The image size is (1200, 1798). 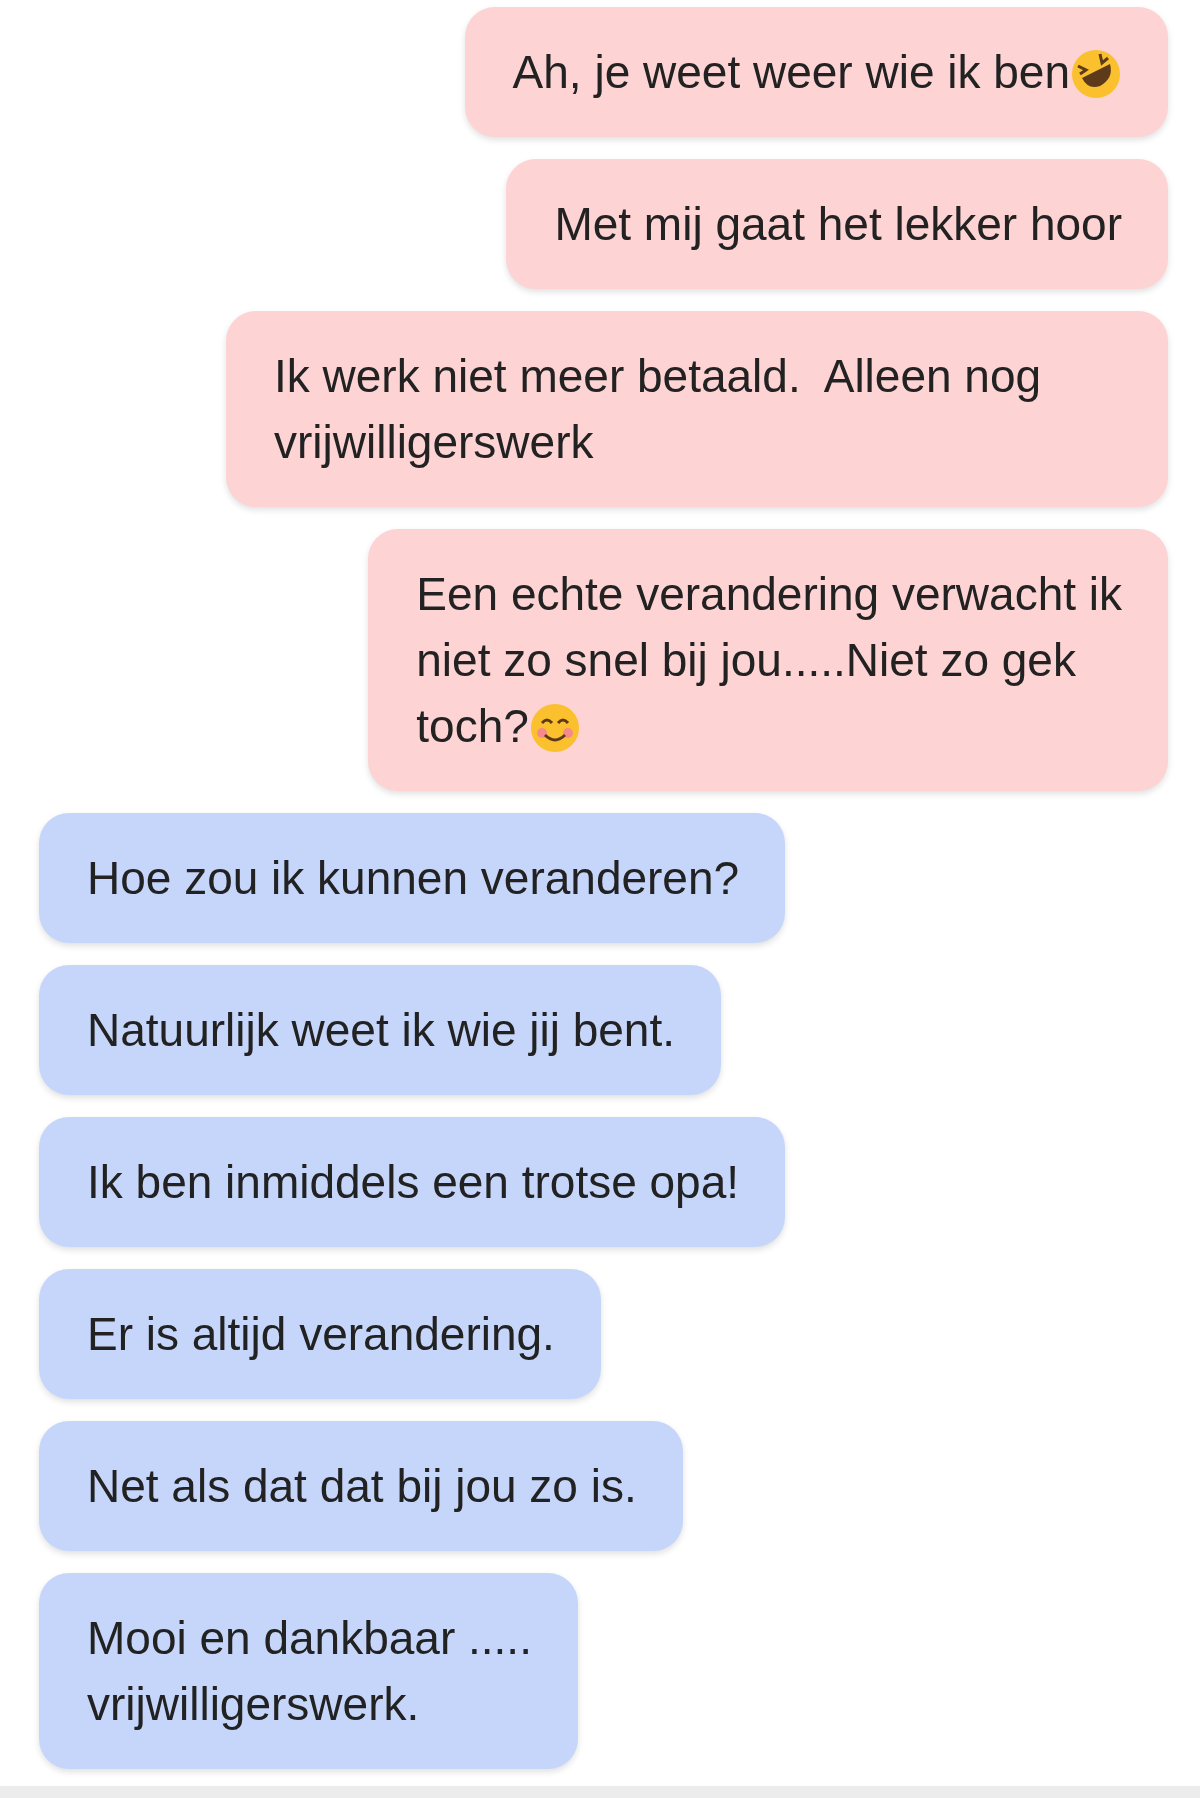 I want to click on message-text: Ah, je weet weer wie ik ben, so click(x=791, y=72).